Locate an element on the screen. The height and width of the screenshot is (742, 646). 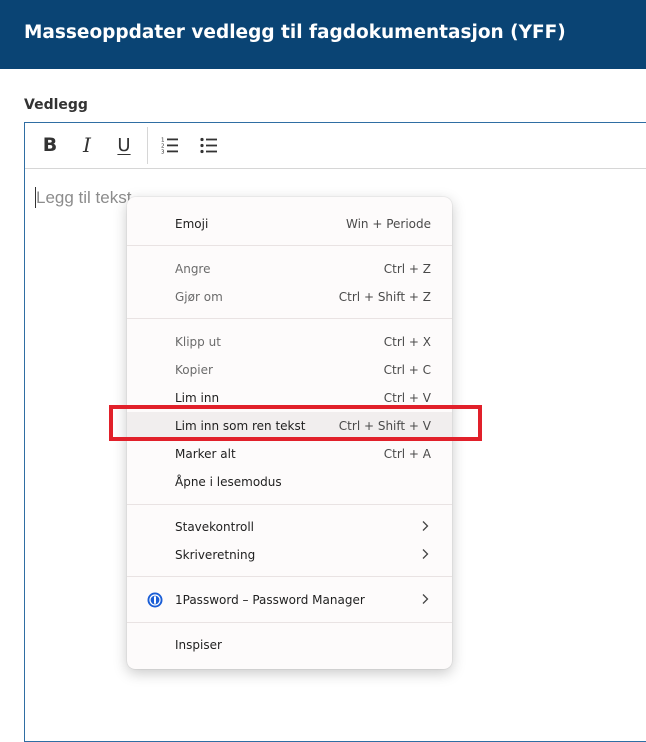
menu-item-label: Klipp ut is located at coordinates (198, 342).